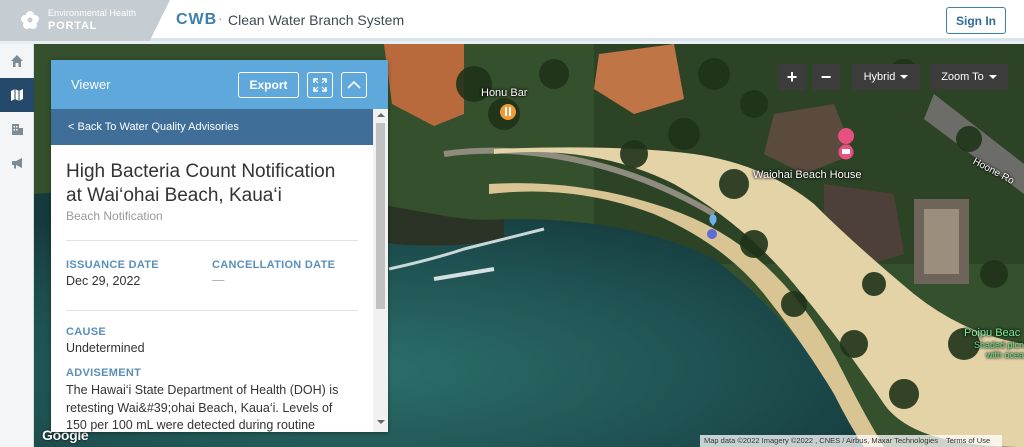 The image size is (1024, 447). What do you see at coordinates (968, 440) in the screenshot?
I see `terms-of-use-link: Terms of Use` at bounding box center [968, 440].